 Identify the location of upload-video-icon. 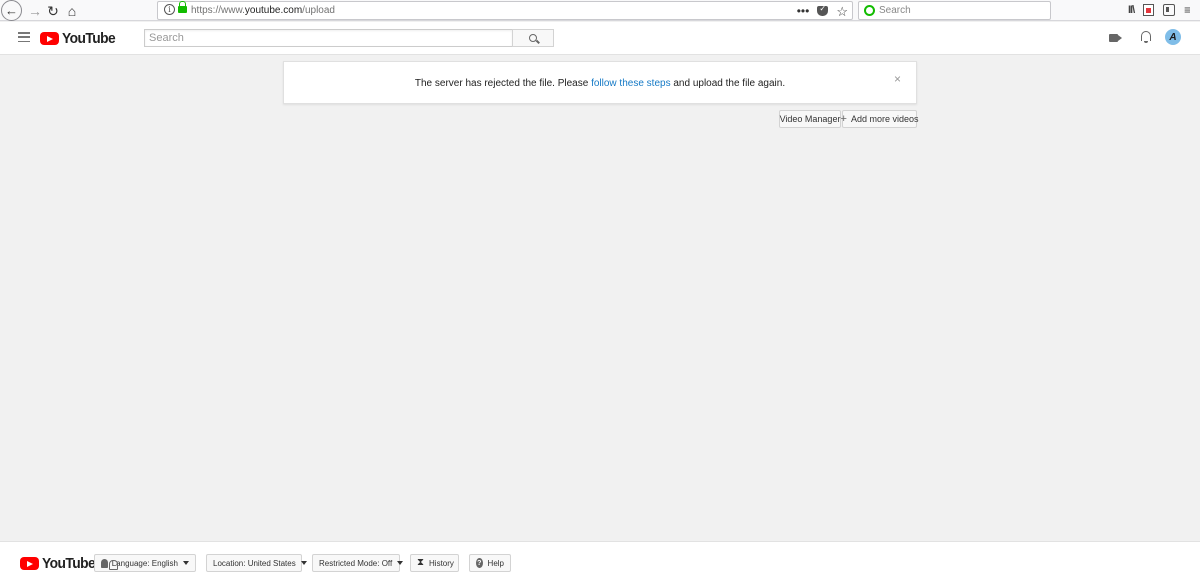
(1115, 38).